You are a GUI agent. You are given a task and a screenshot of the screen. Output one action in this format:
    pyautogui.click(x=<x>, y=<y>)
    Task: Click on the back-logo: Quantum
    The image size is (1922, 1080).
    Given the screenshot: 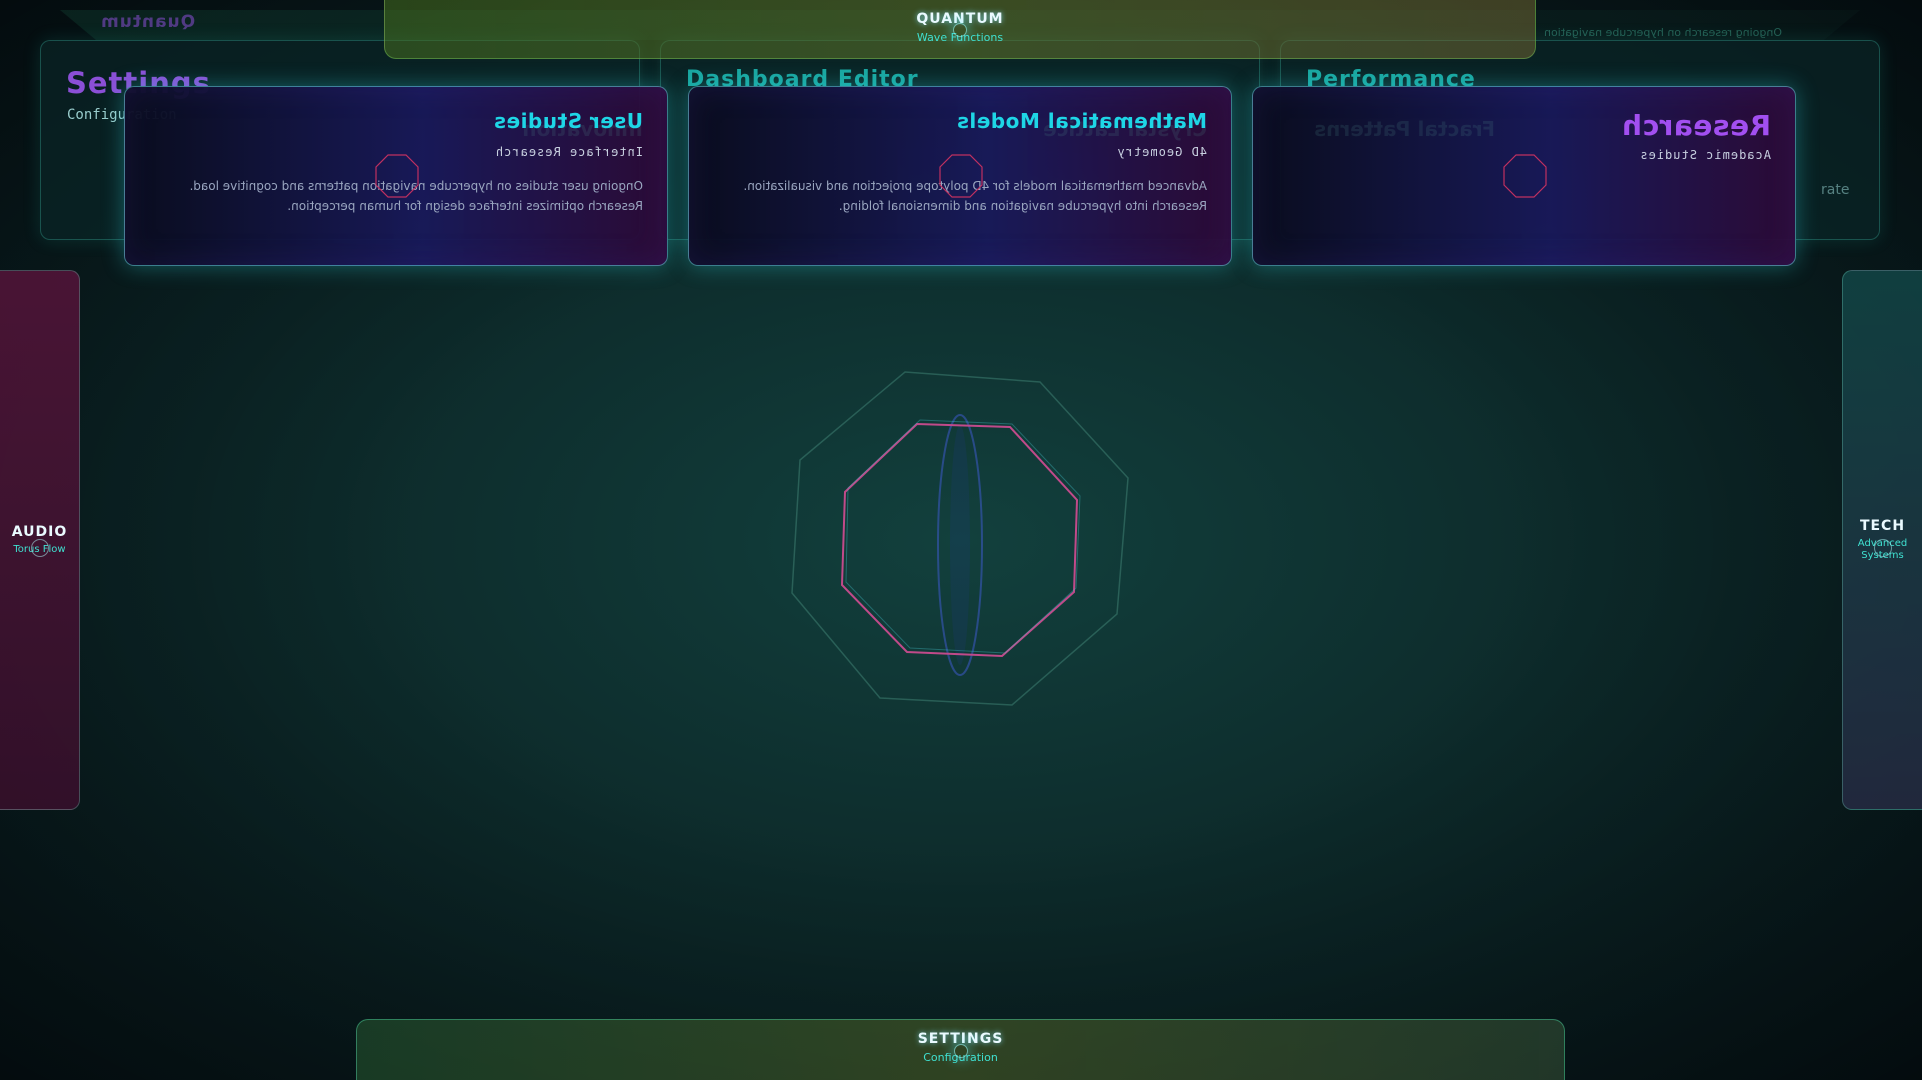 What is the action you would take?
    pyautogui.click(x=148, y=22)
    